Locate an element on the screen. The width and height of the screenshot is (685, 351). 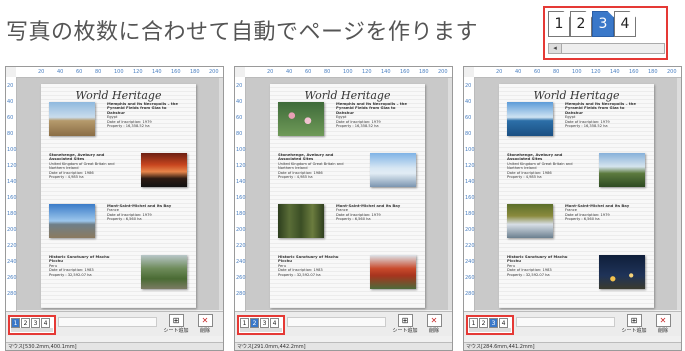
zoomed-sheet-tabs: 1 2 3 4 ◂ is located at coordinates (605, 33).